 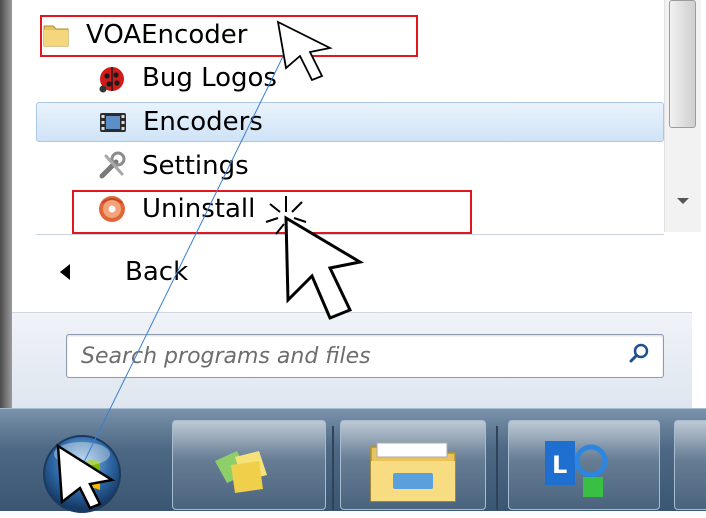 What do you see at coordinates (304, 51) in the screenshot?
I see `mouse-cursor-top-icon` at bounding box center [304, 51].